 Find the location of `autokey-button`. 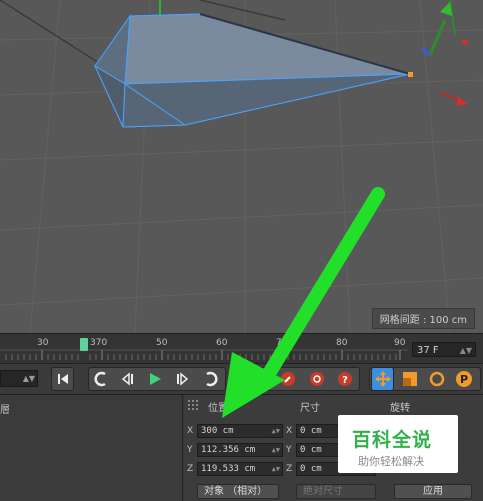

autokey-button is located at coordinates (316, 379).